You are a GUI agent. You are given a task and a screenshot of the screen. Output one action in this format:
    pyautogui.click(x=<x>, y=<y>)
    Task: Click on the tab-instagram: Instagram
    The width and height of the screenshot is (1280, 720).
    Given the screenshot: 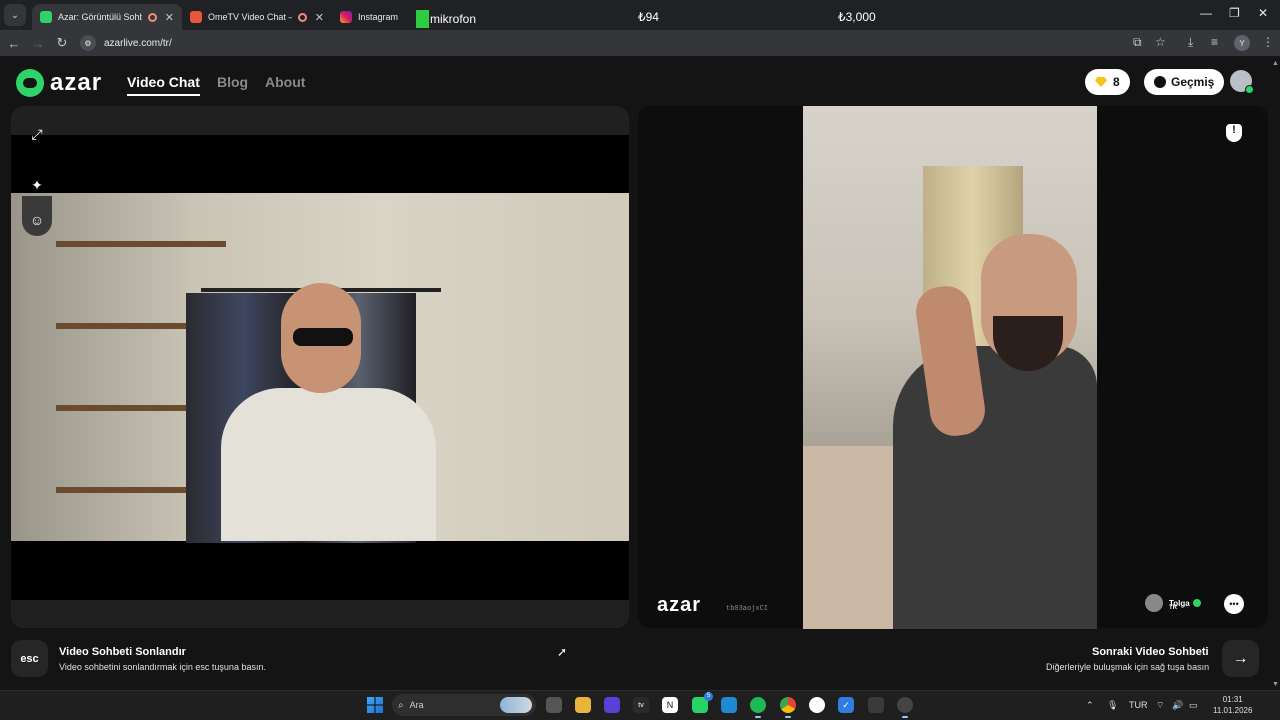 What is the action you would take?
    pyautogui.click(x=372, y=17)
    